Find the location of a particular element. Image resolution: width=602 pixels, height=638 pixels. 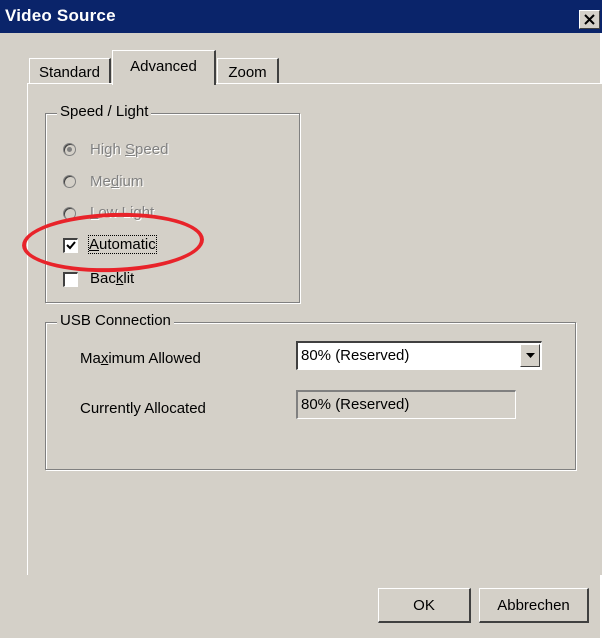

ok-button-label: OK is located at coordinates (424, 605).